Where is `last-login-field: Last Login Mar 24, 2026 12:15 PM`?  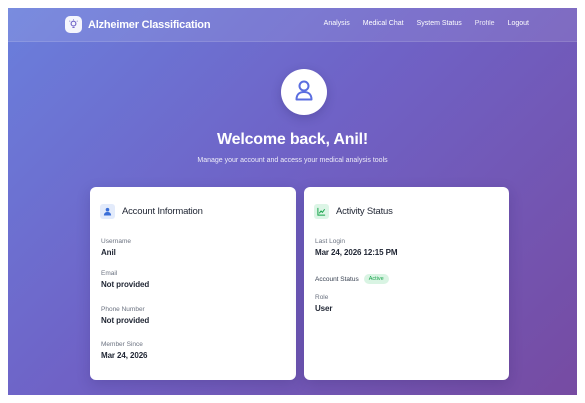
last-login-field: Last Login Mar 24, 2026 12:15 PM is located at coordinates (356, 247).